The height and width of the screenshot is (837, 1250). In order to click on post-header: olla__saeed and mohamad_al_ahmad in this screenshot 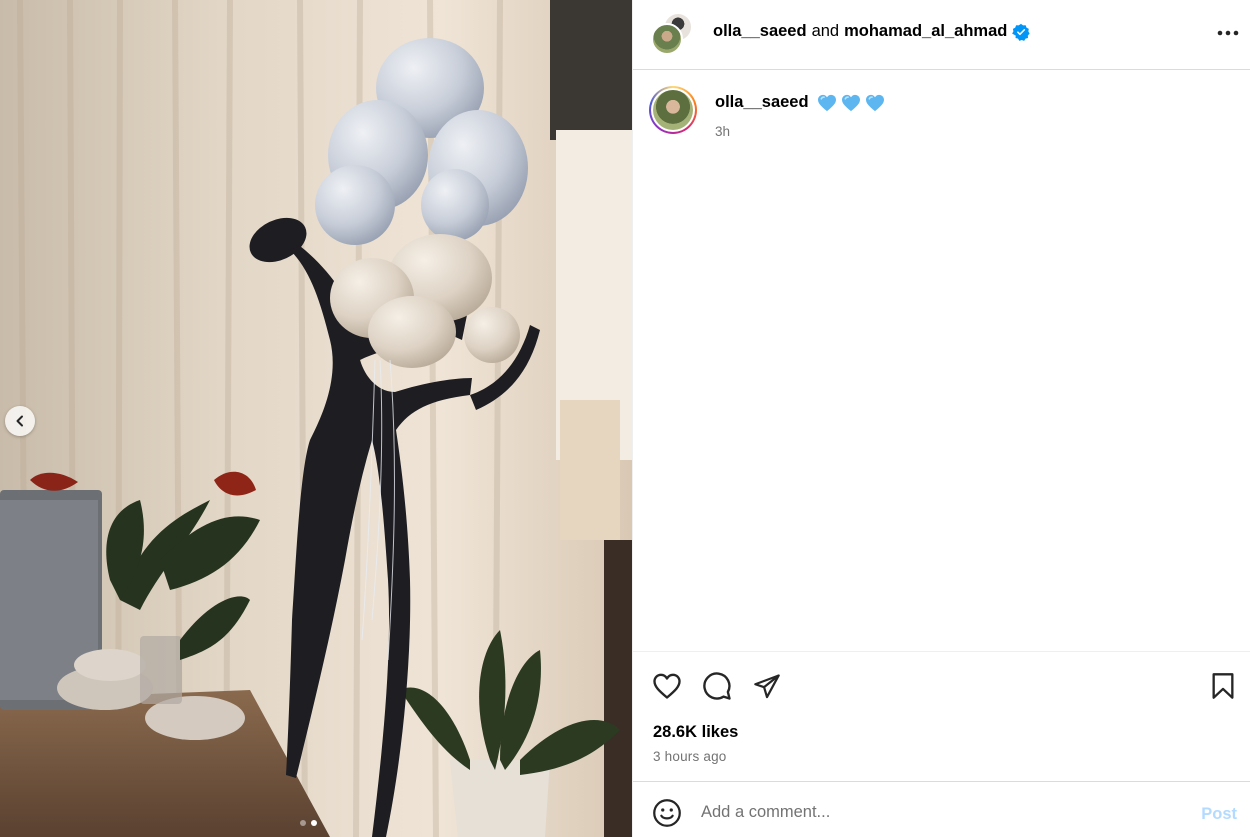, I will do `click(941, 35)`.